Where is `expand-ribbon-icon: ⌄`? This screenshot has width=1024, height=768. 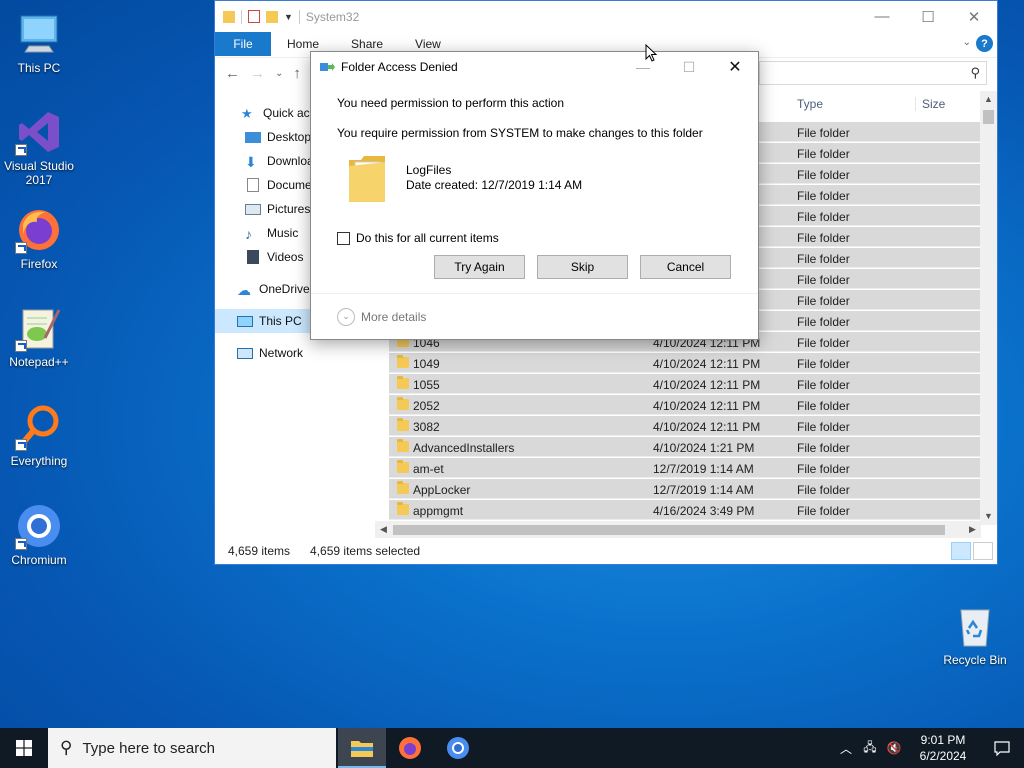 expand-ribbon-icon: ⌄ is located at coordinates (967, 42).